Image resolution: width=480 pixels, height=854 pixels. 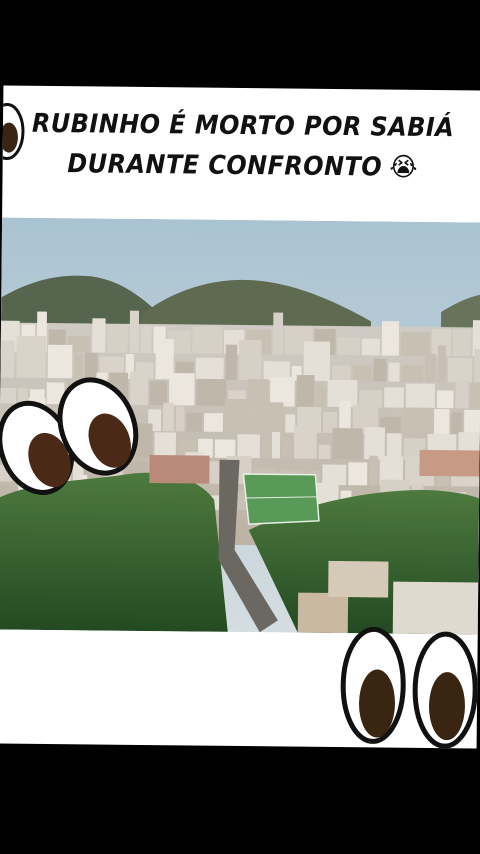 I want to click on caption-line-1: RUBINHO É MORTO POR SABIÁ, so click(x=243, y=126).